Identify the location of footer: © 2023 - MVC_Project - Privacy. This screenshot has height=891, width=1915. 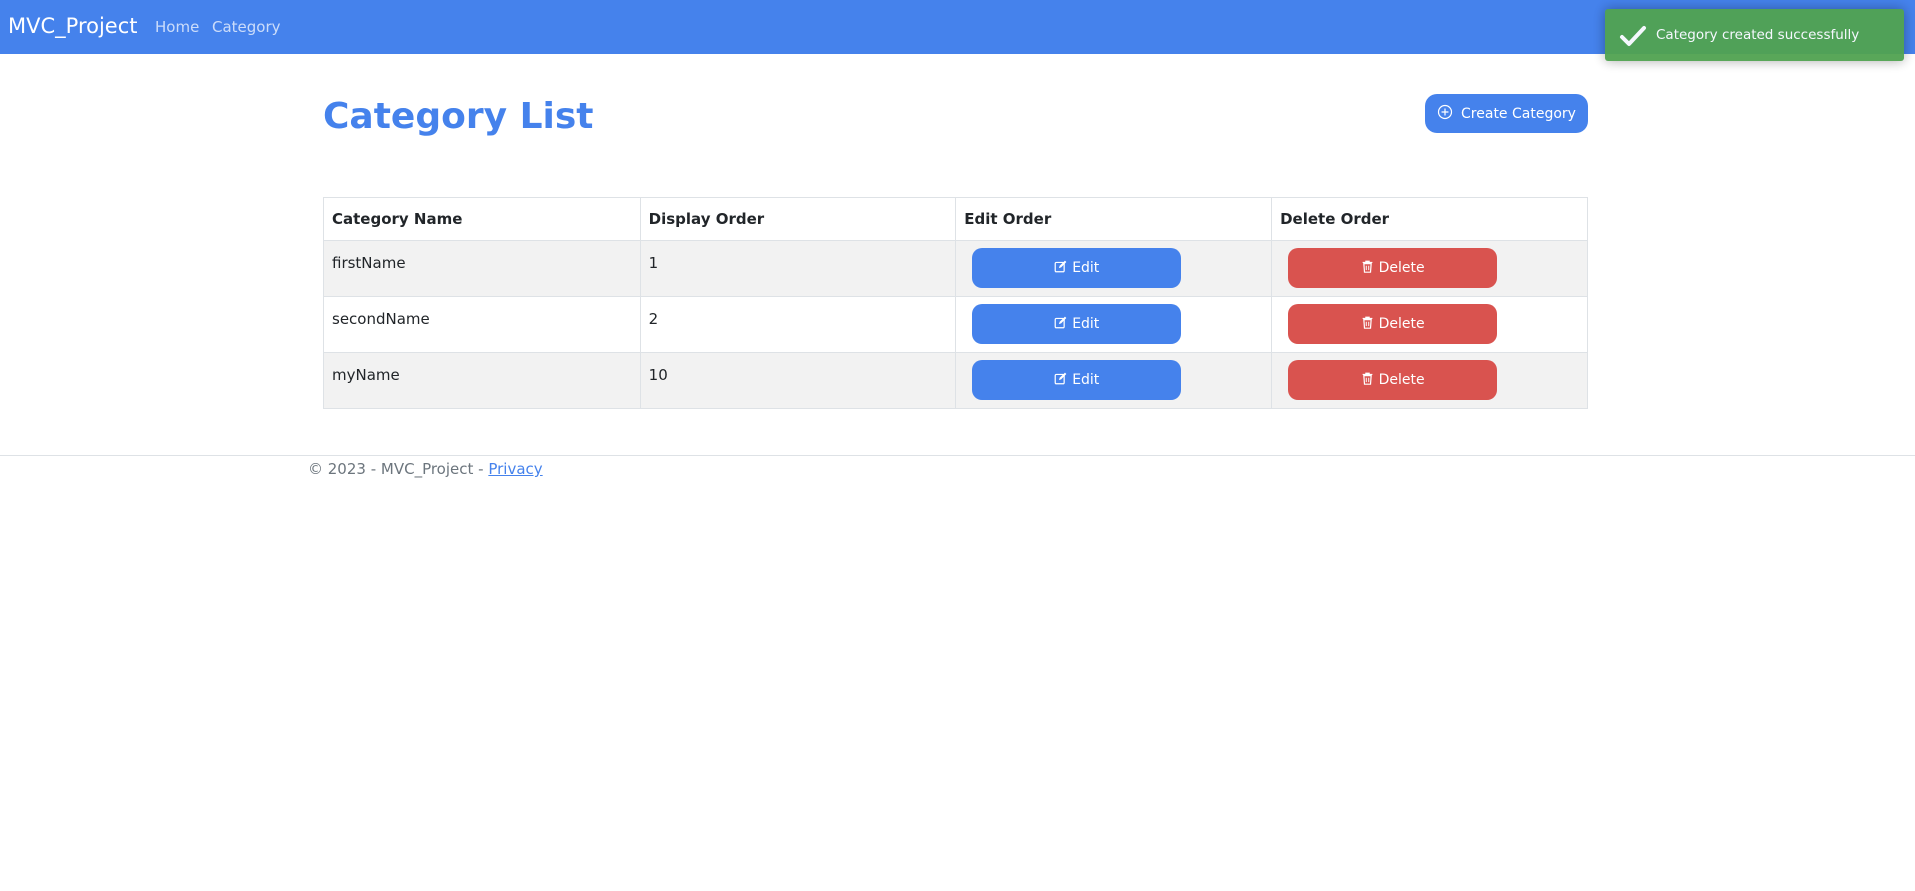
(425, 469).